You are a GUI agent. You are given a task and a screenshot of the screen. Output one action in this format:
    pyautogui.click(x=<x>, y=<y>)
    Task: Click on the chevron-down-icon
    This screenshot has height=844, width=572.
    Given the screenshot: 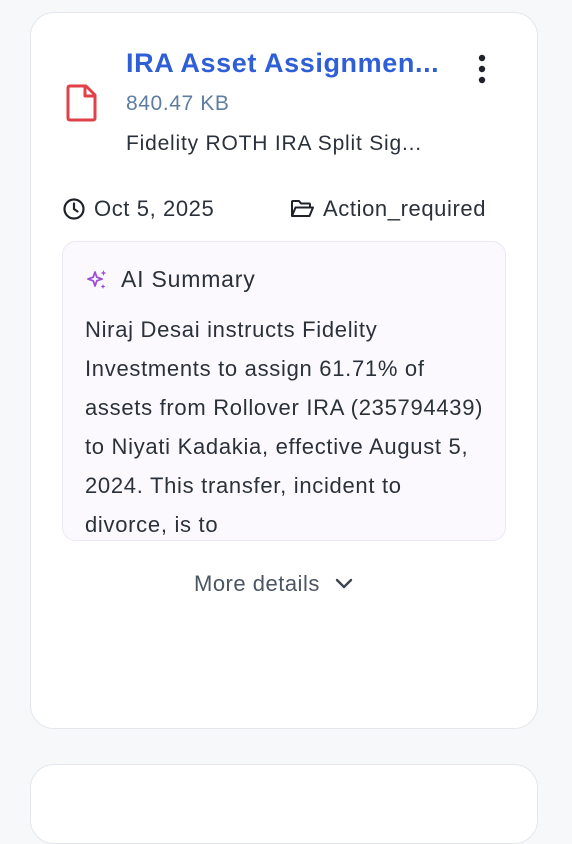 What is the action you would take?
    pyautogui.click(x=344, y=583)
    